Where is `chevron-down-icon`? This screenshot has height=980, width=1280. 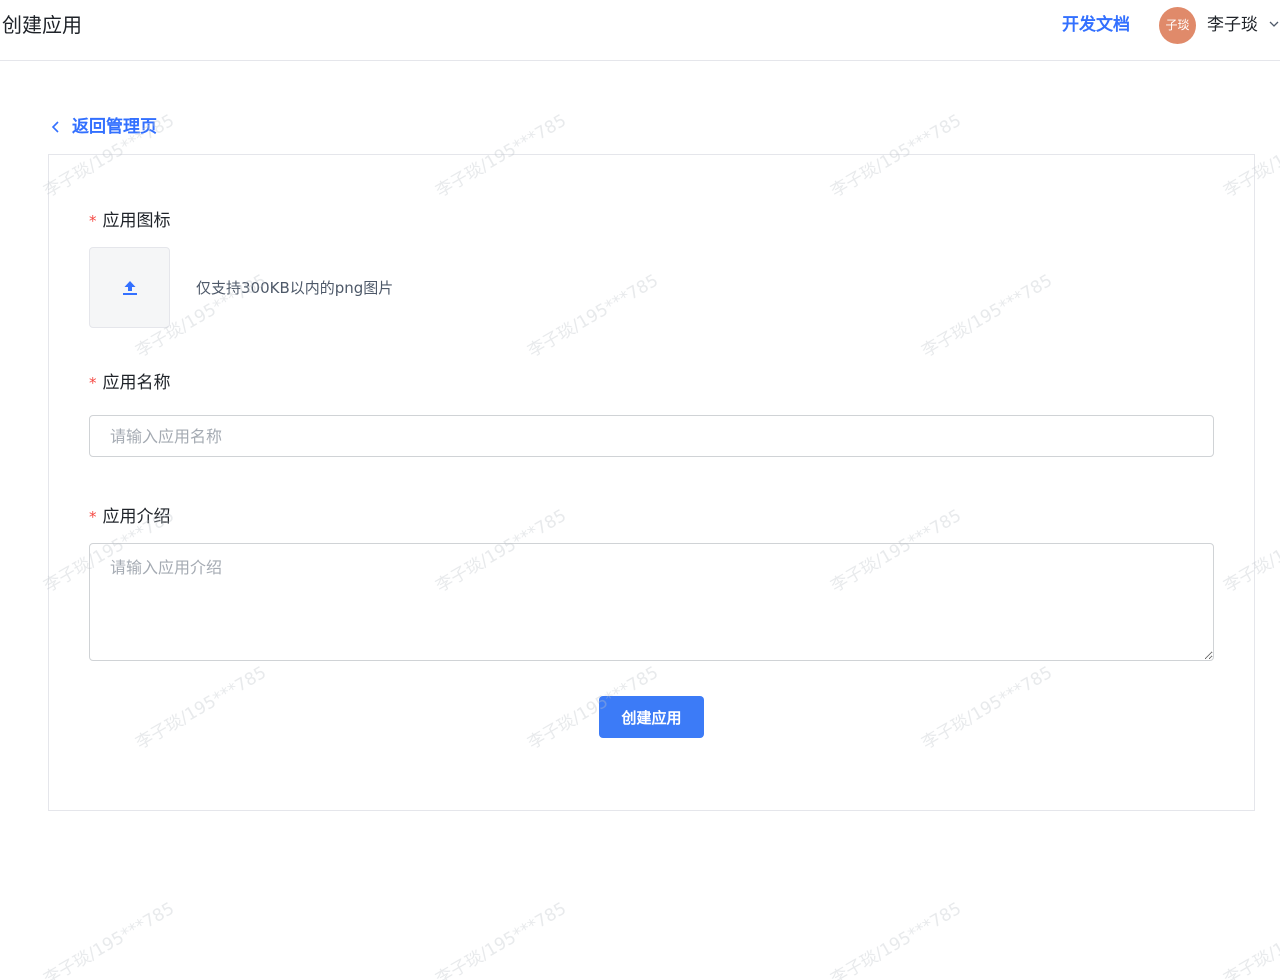
chevron-down-icon is located at coordinates (1274, 24).